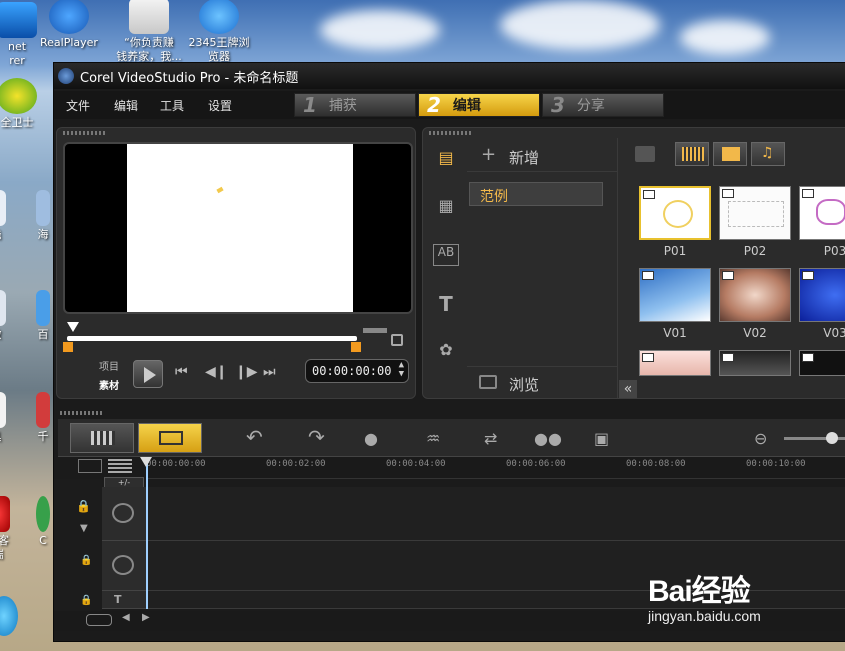 The height and width of the screenshot is (651, 845). I want to click on folder-icon, so click(645, 154).